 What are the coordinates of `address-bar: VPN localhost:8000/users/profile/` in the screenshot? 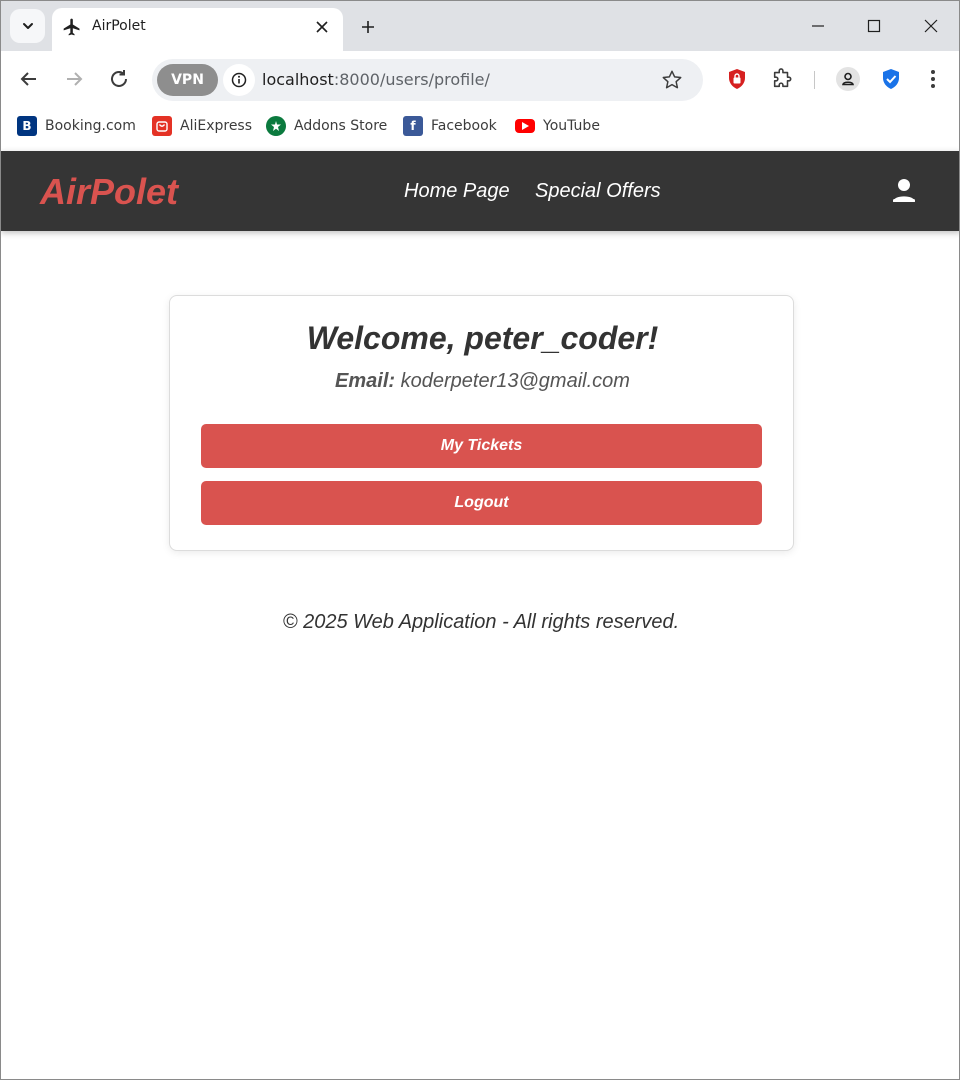 It's located at (427, 80).